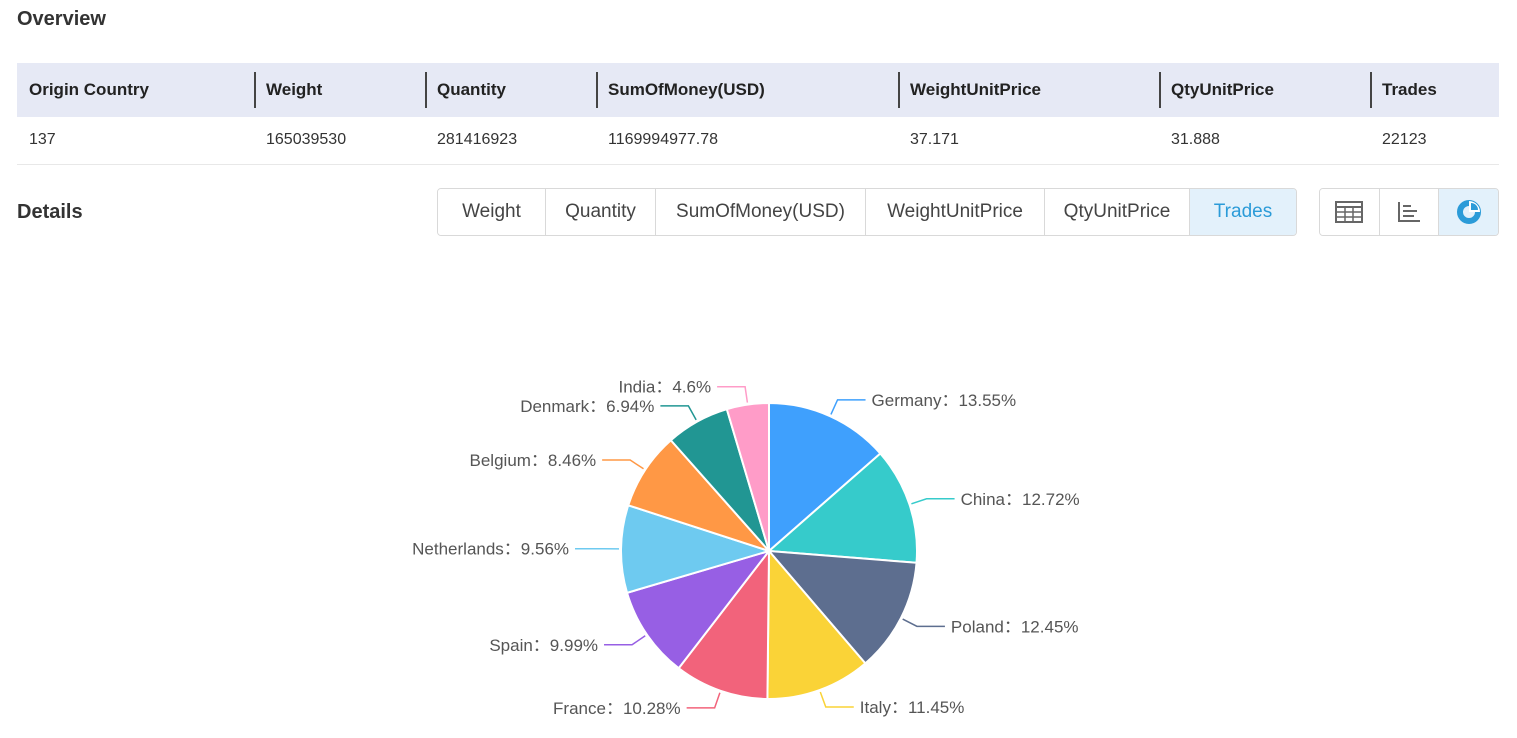 The height and width of the screenshot is (738, 1517). I want to click on pie-label-india: India：4.6%, so click(664, 387).